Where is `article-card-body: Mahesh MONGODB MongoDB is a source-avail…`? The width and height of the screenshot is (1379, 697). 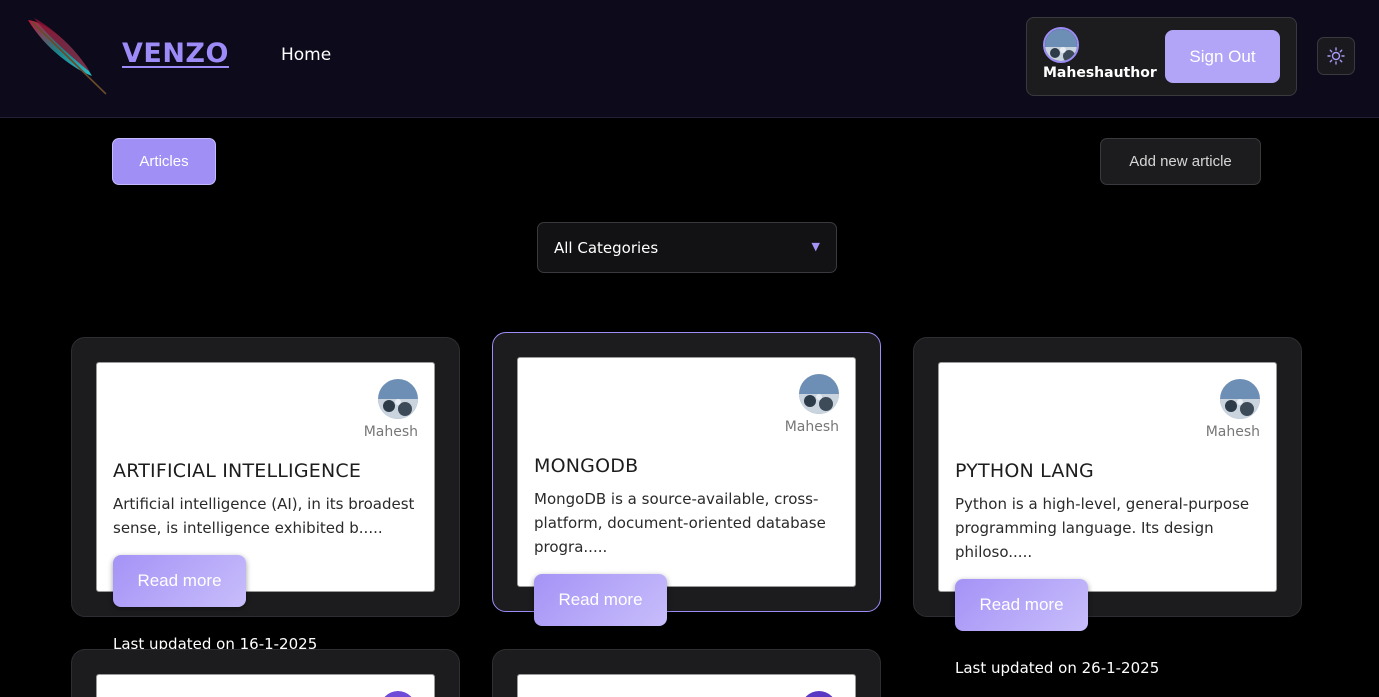 article-card-body: Mahesh MONGODB MongoDB is a source-avail… is located at coordinates (686, 472).